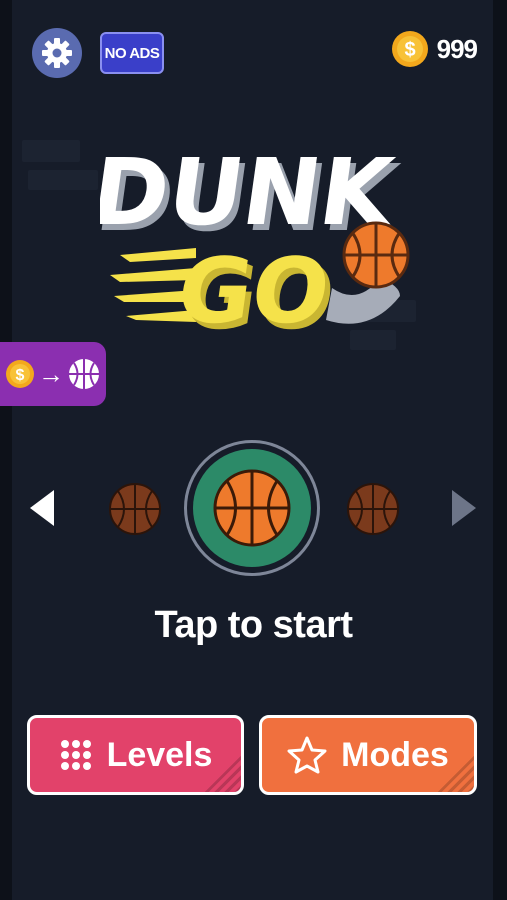 The image size is (507, 900). I want to click on selected-ball-background, so click(252, 508).